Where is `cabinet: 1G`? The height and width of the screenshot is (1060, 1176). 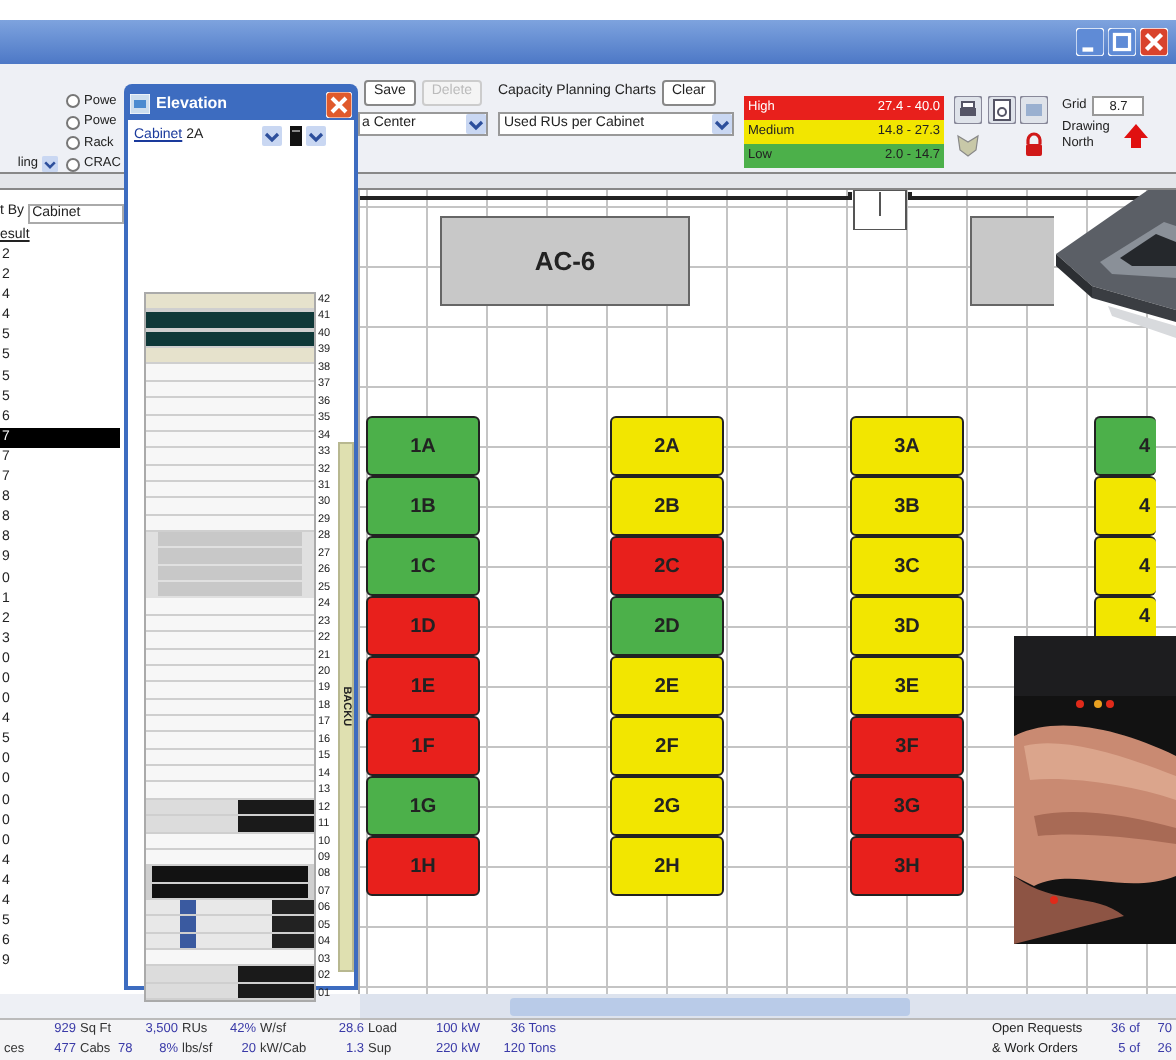 cabinet: 1G is located at coordinates (423, 806).